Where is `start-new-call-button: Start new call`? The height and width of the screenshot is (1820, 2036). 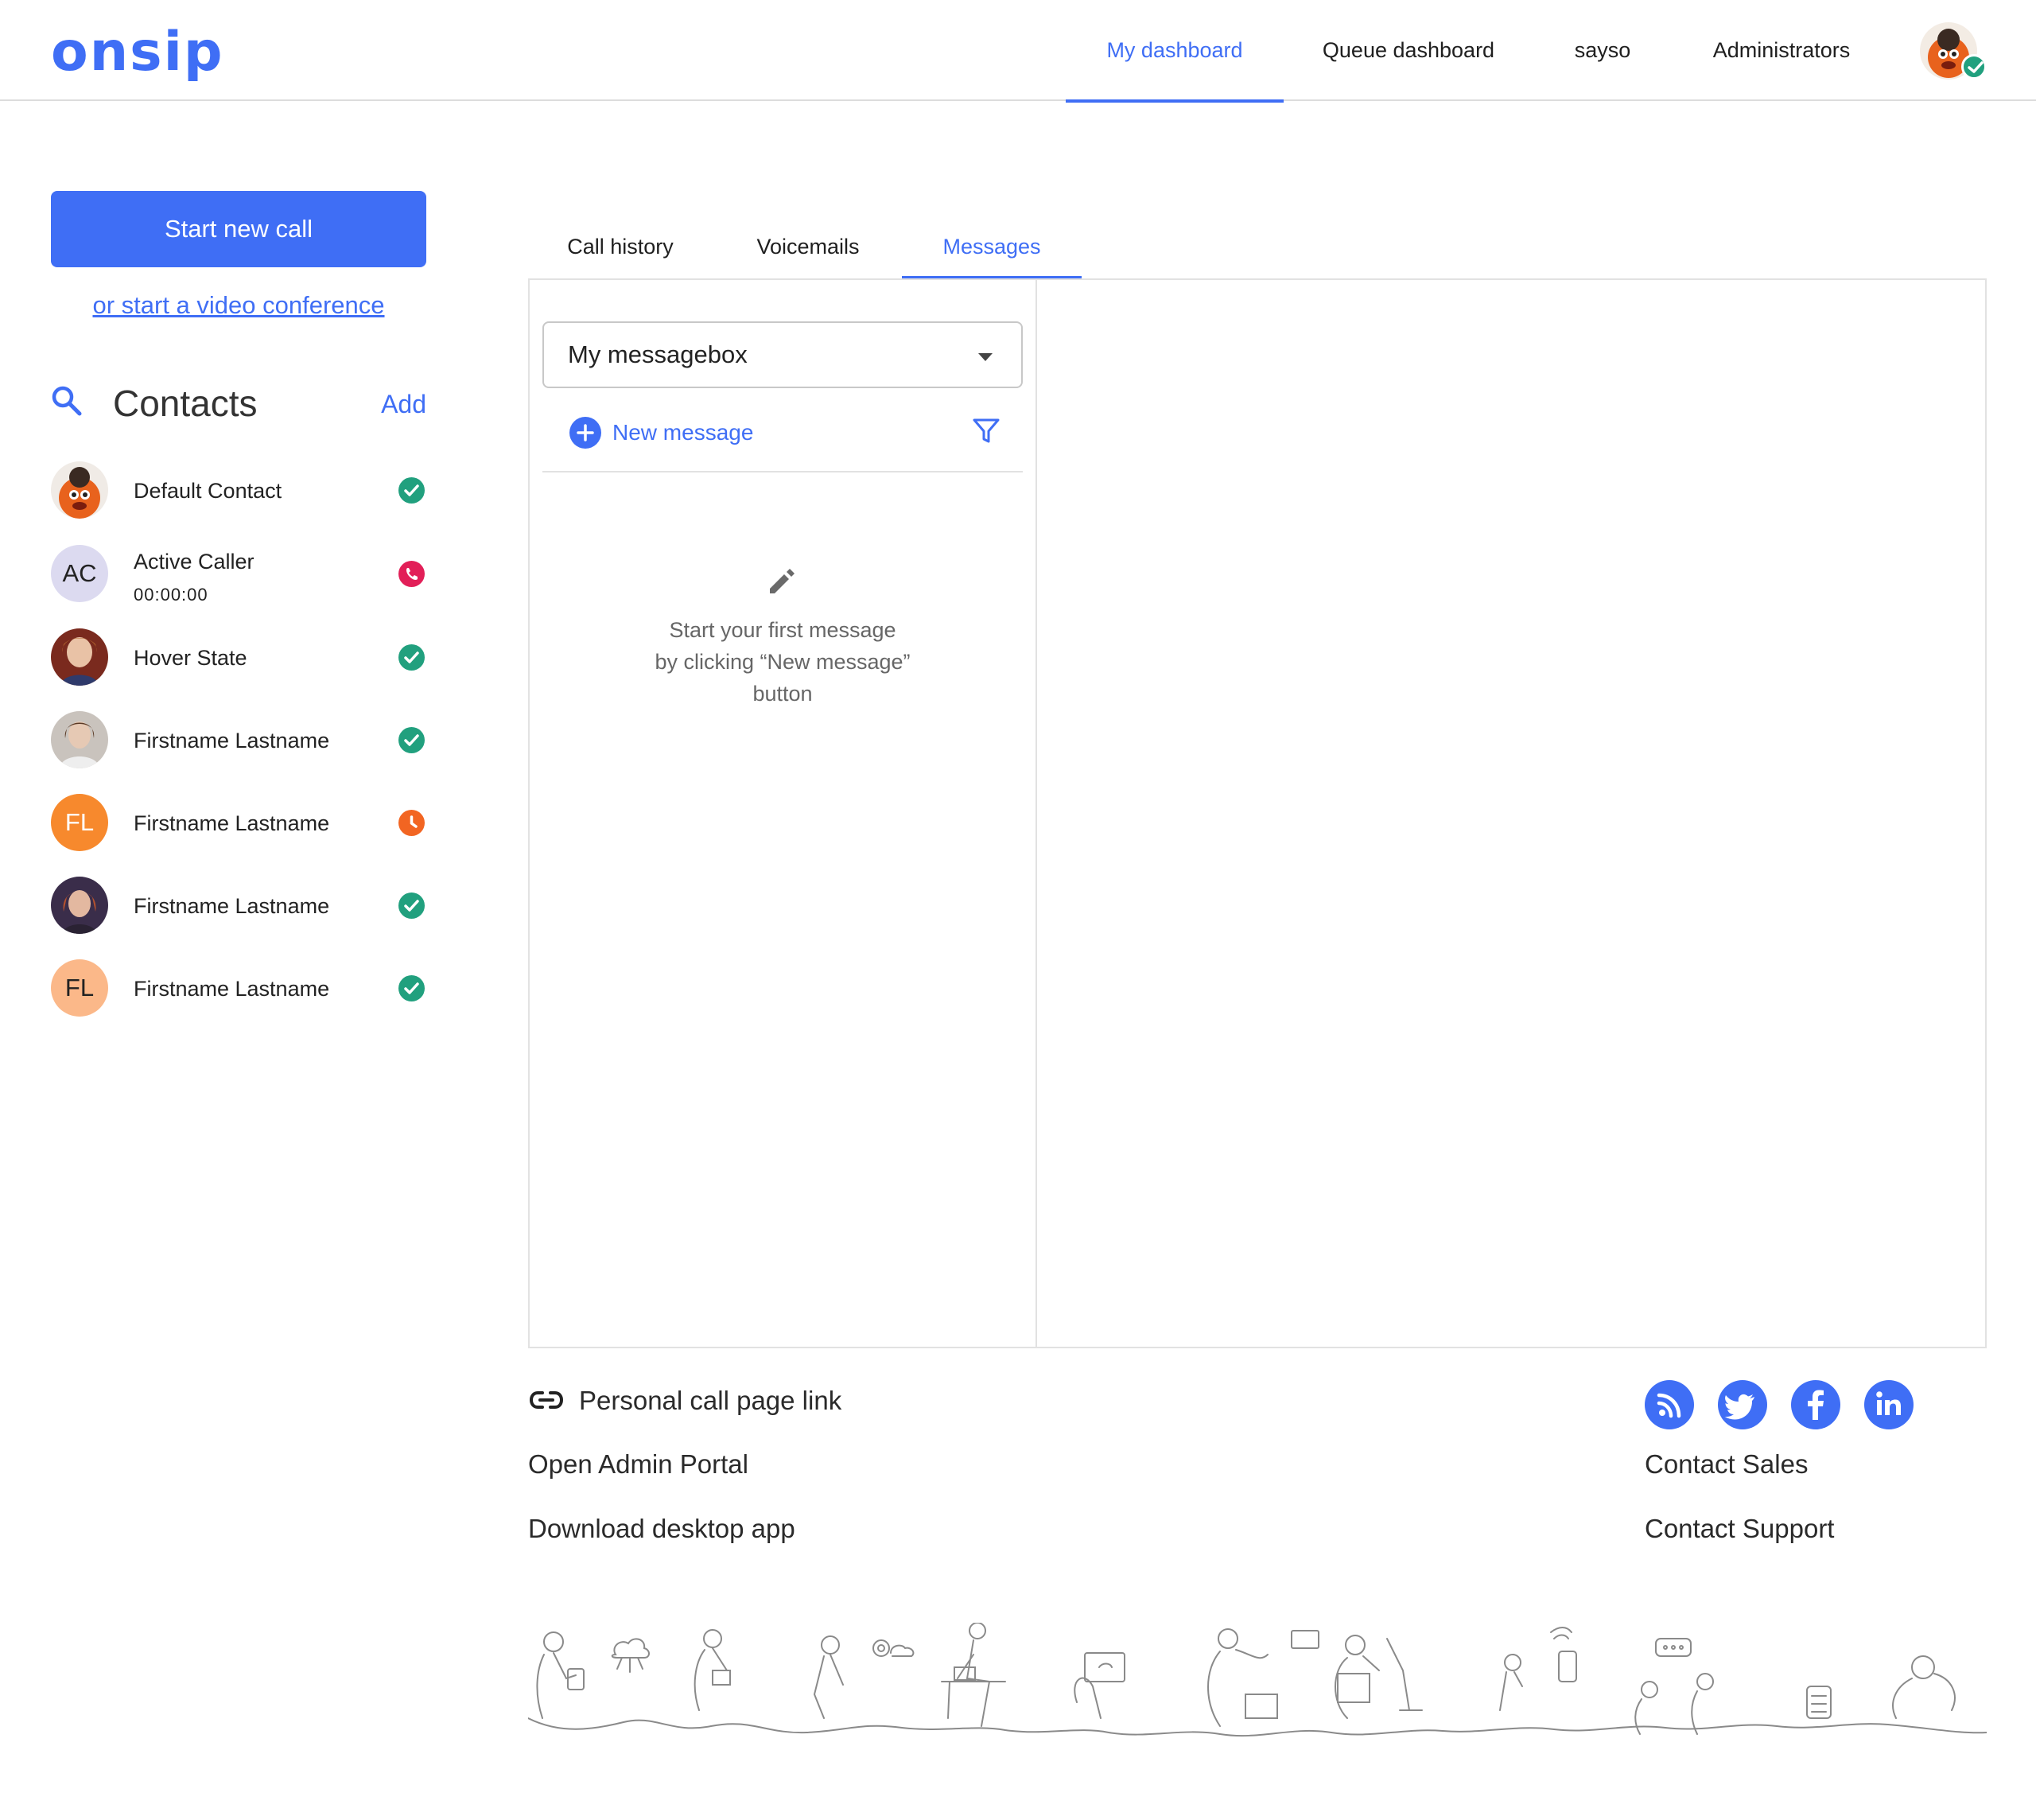
start-new-call-button: Start new call is located at coordinates (238, 229).